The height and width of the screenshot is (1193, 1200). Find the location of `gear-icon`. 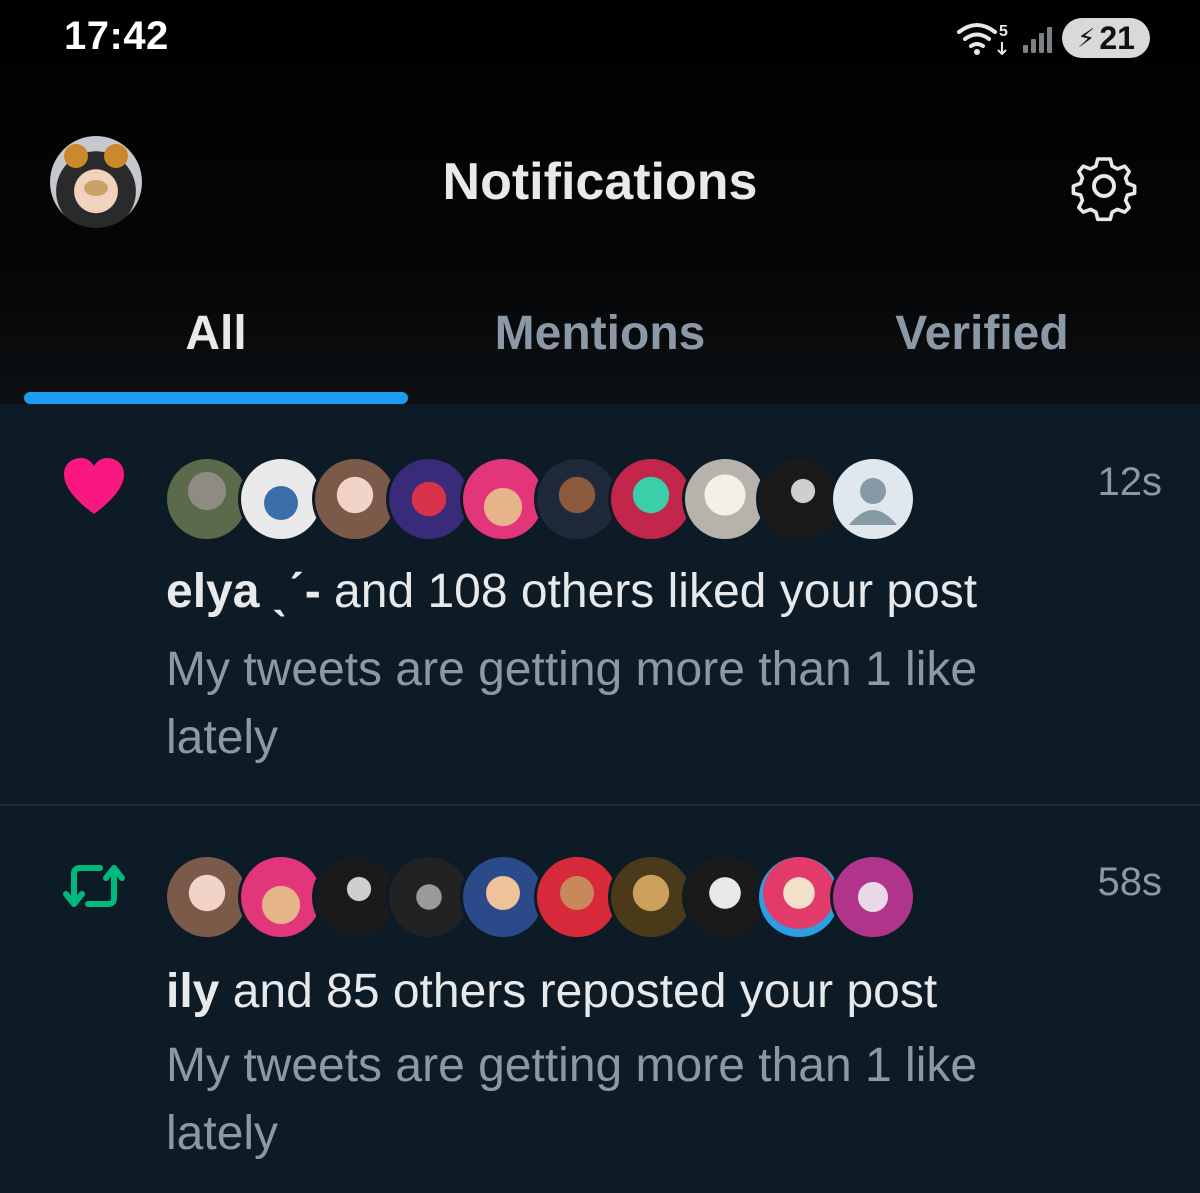

gear-icon is located at coordinates (1104, 186).